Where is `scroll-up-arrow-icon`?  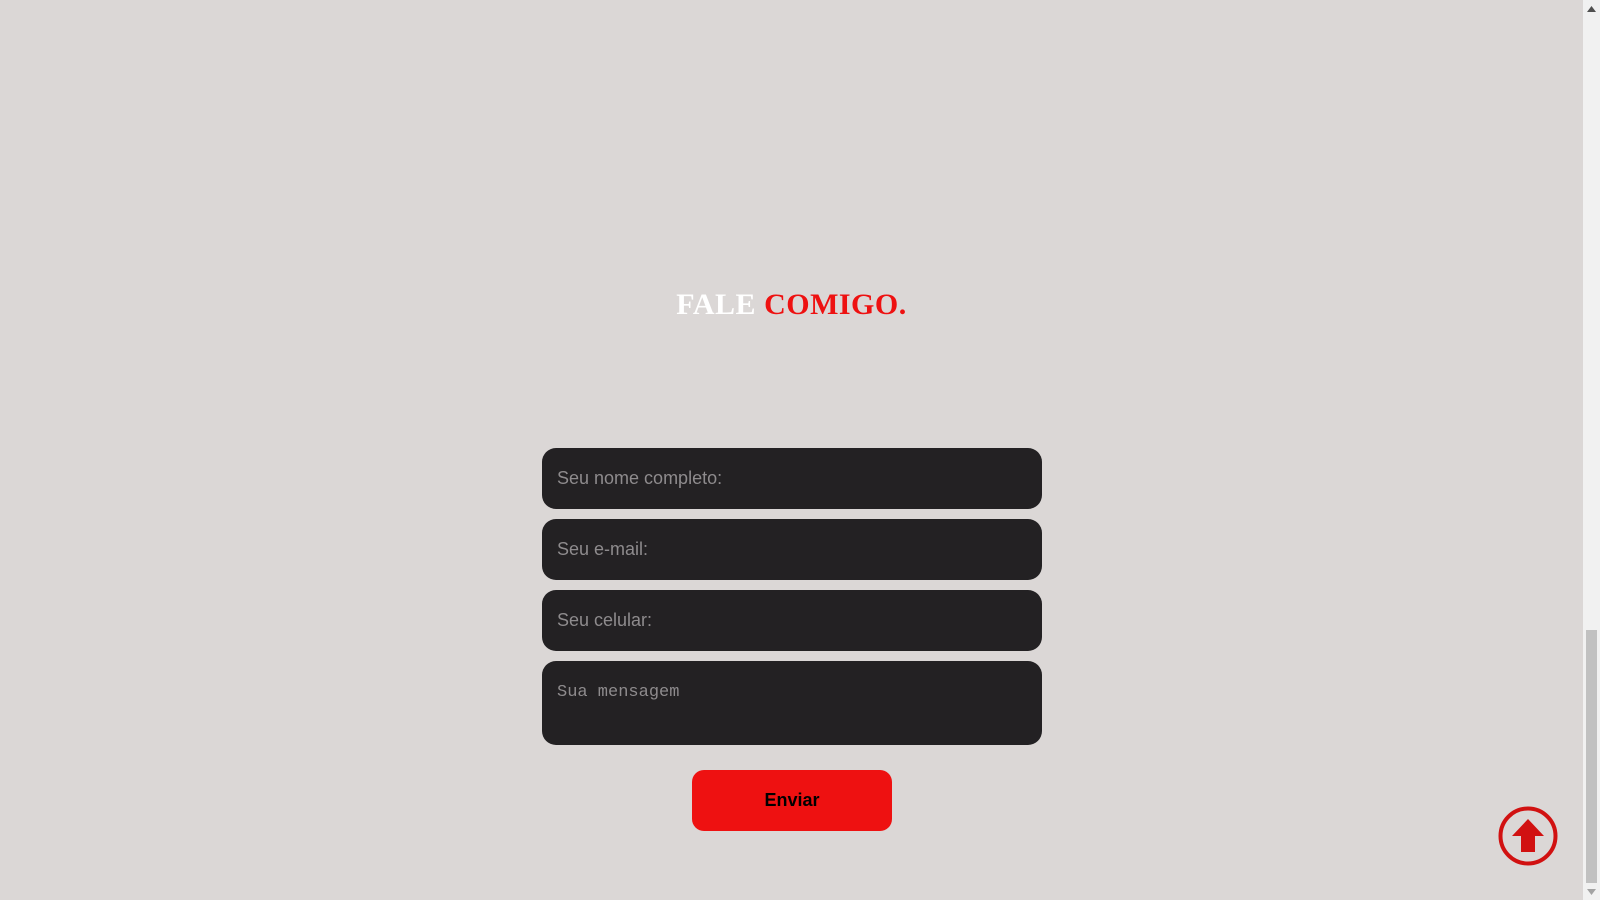 scroll-up-arrow-icon is located at coordinates (1591, 8).